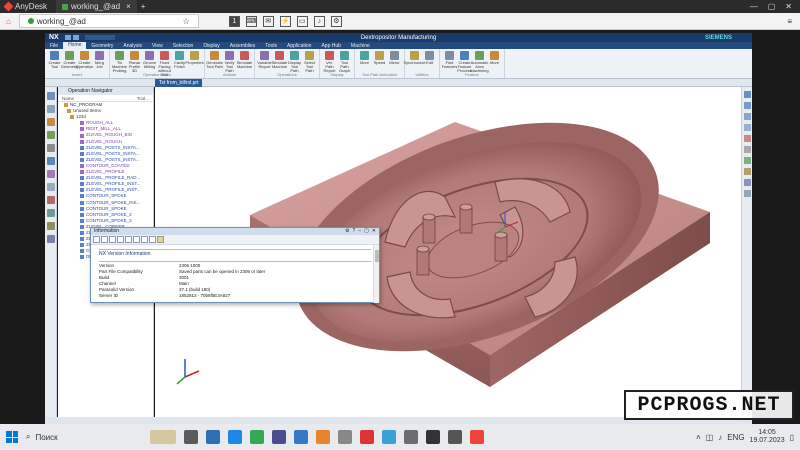  I want to click on nx-app-icon, so click(433, 437).